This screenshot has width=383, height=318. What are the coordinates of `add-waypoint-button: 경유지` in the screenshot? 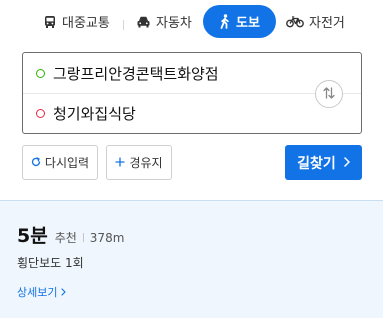 It's located at (139, 162).